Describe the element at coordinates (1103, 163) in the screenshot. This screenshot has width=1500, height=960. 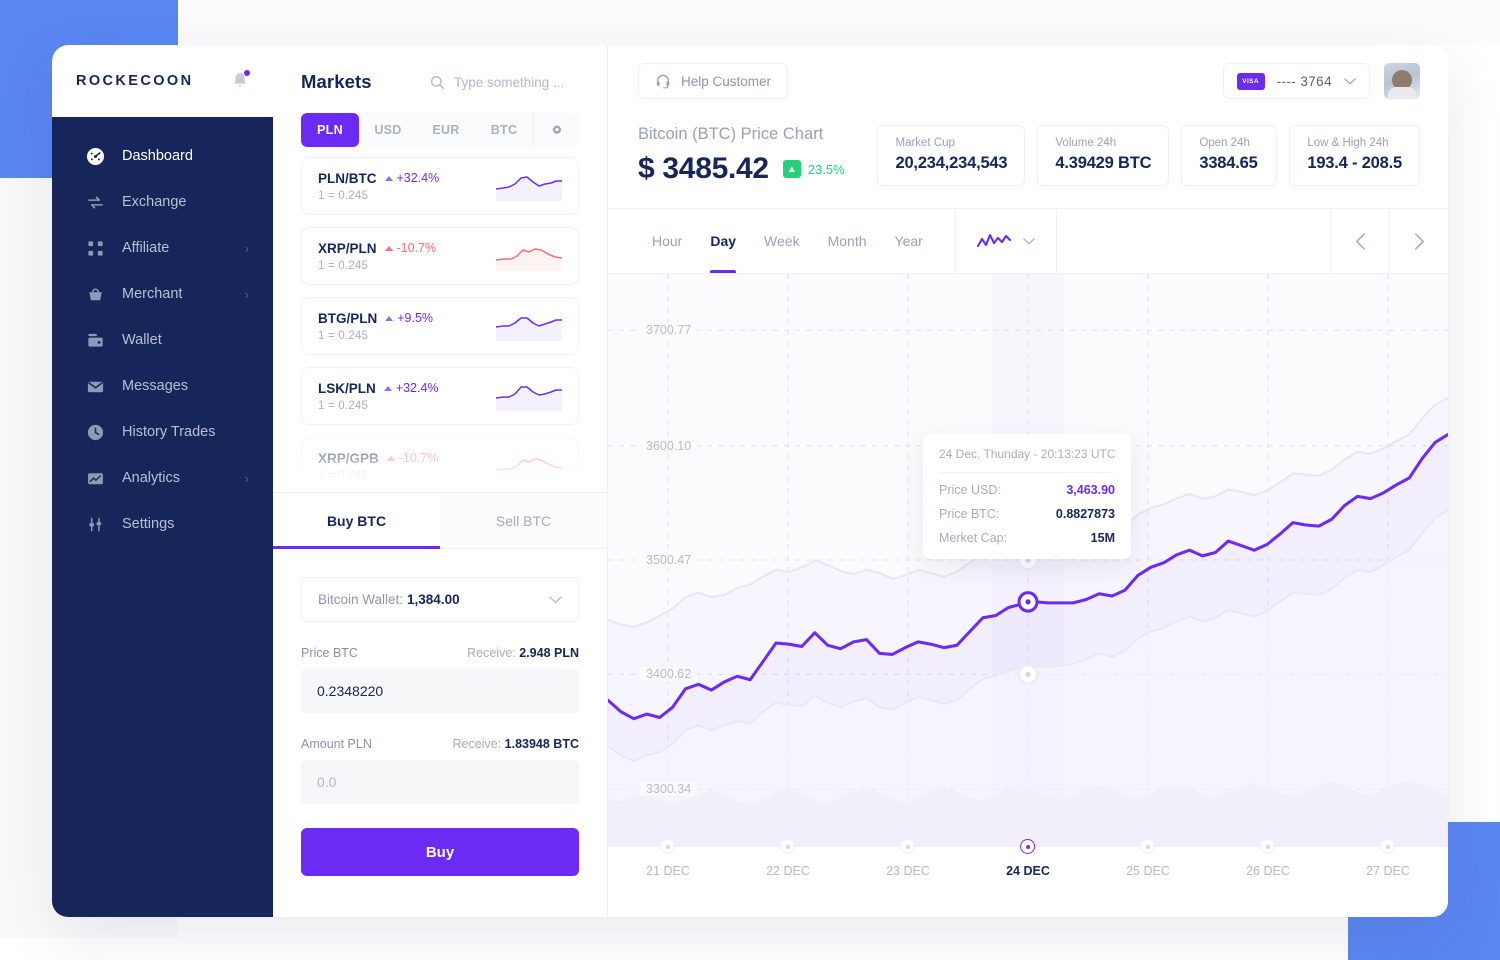
I see `stat-value: 4.39429 BTC` at that location.